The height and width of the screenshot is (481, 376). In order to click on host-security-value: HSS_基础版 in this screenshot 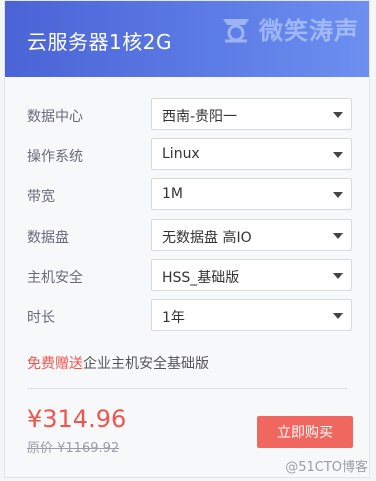, I will do `click(201, 278)`.